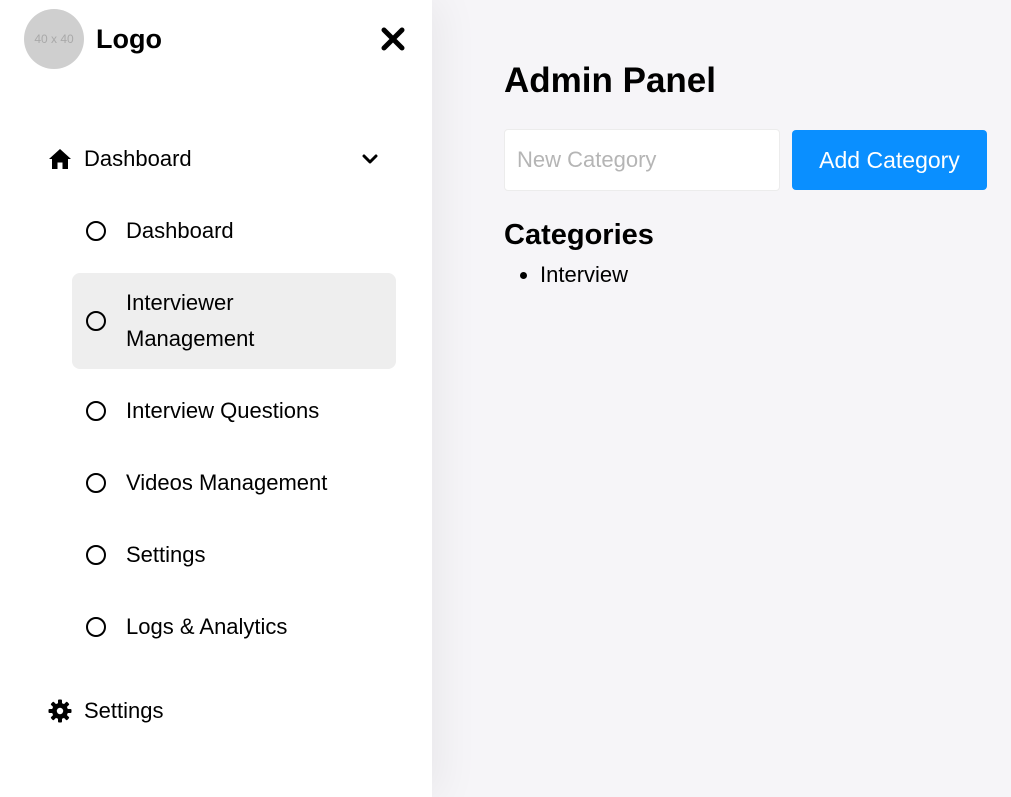  What do you see at coordinates (579, 235) in the screenshot?
I see `categories-heading: Categories` at bounding box center [579, 235].